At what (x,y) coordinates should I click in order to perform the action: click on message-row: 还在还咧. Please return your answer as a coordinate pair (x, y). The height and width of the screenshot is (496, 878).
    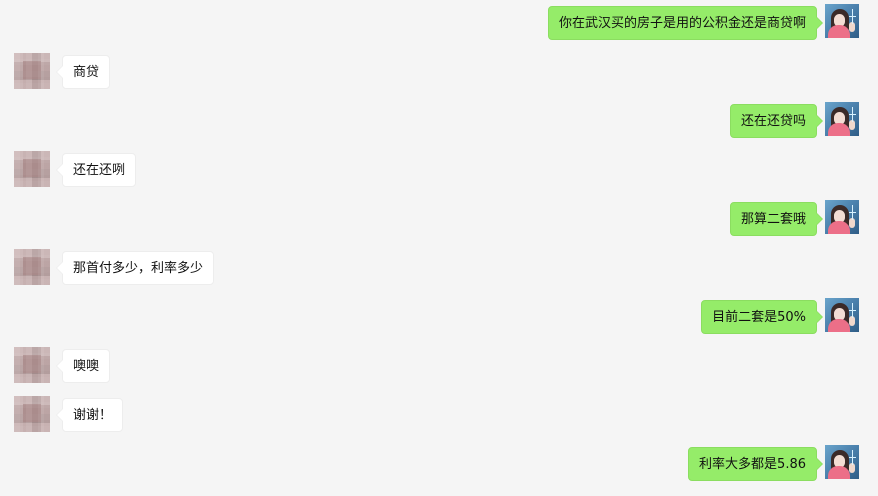
    Looking at the image, I should click on (439, 170).